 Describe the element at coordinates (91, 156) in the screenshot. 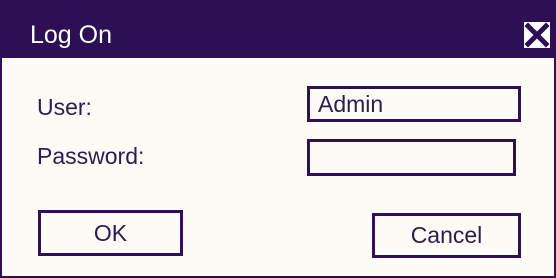

I see `password-label: Password:` at that location.